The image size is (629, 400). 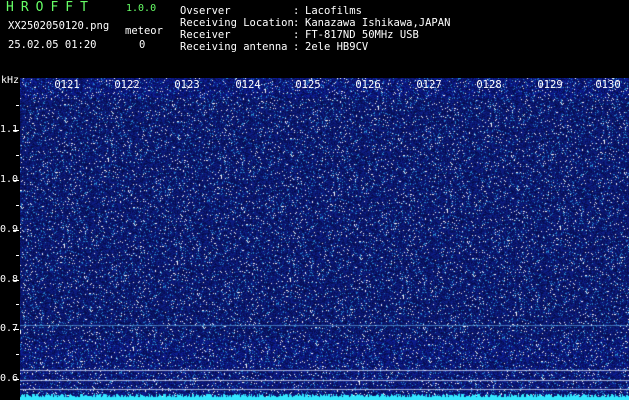 What do you see at coordinates (237, 23) in the screenshot?
I see `info-key: Receiving Location` at bounding box center [237, 23].